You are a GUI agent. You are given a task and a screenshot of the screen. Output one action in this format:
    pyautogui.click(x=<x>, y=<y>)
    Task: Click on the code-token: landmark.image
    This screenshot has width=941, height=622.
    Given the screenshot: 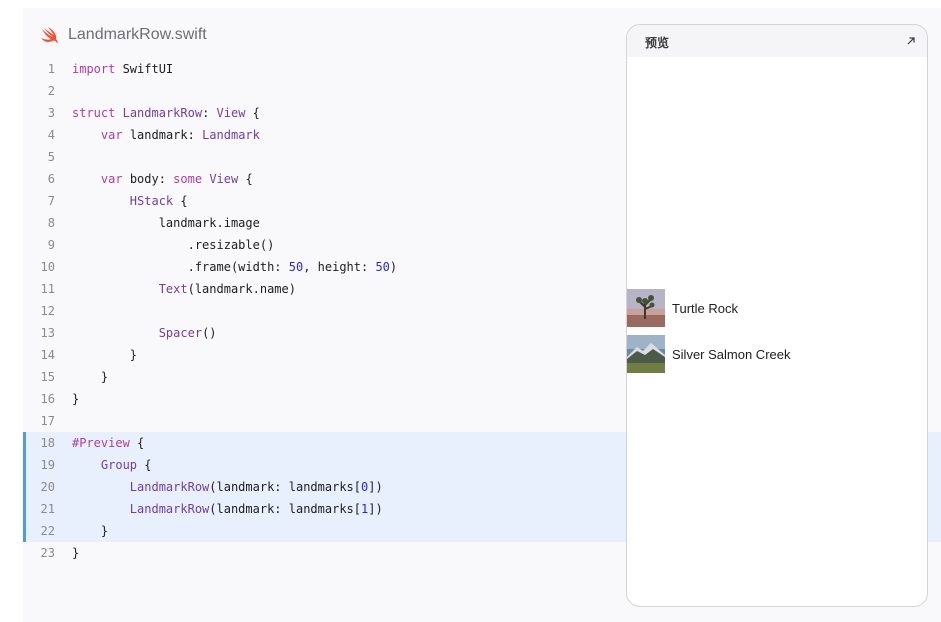 What is the action you would take?
    pyautogui.click(x=166, y=223)
    